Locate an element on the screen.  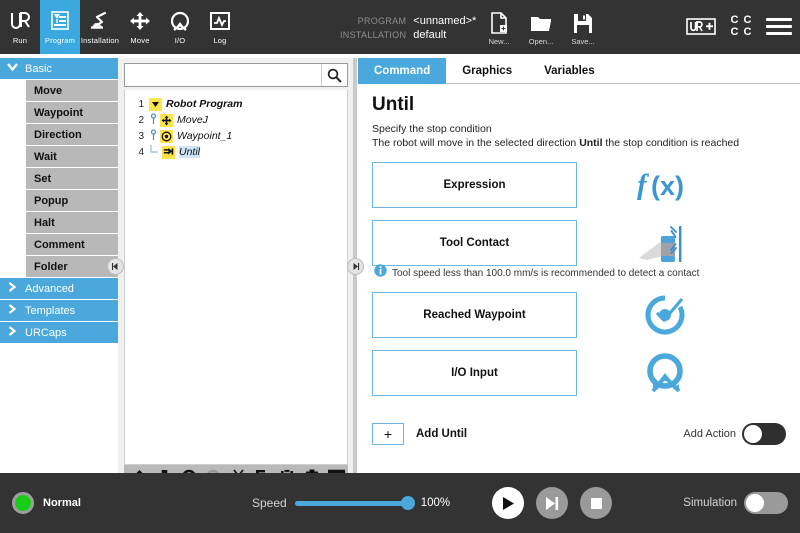
move-icon is located at coordinates (140, 21).